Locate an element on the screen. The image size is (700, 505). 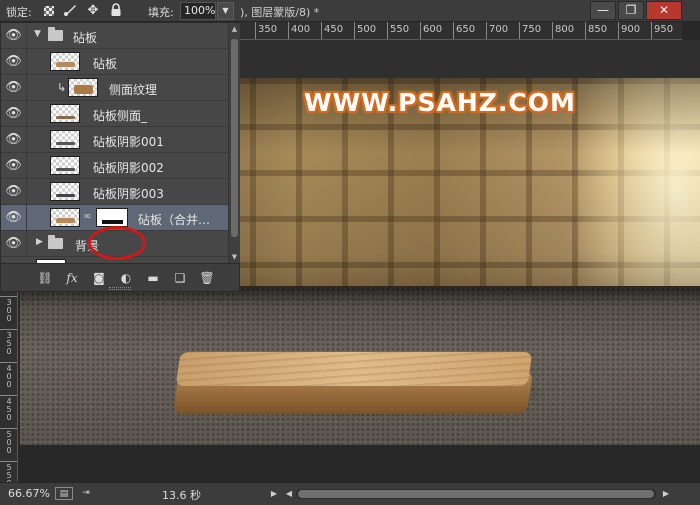
brush-lock-icon is located at coordinates (70, 11).